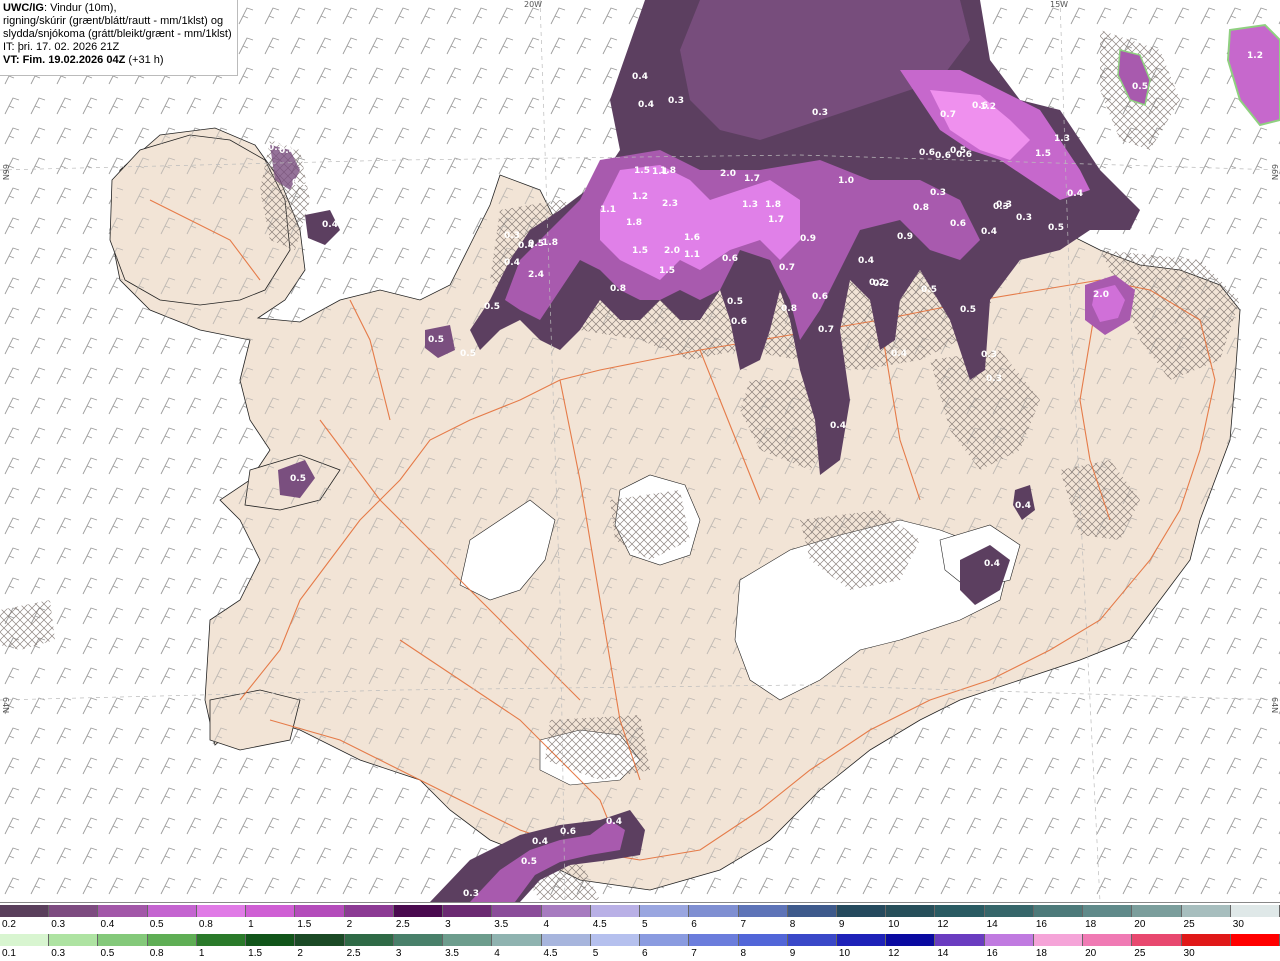 Image resolution: width=1280 pixels, height=961 pixels. What do you see at coordinates (201, 953) in the screenshot?
I see `rain-legend-label: 1` at bounding box center [201, 953].